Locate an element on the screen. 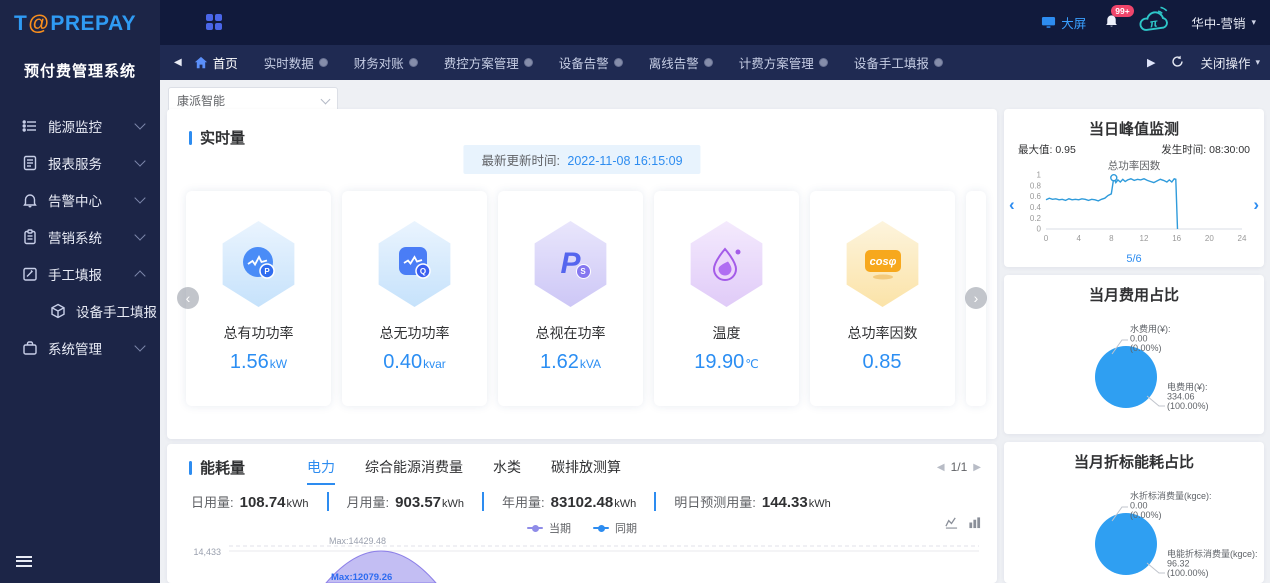 This screenshot has width=1270, height=583. section-title: 实时量 is located at coordinates (223, 138).